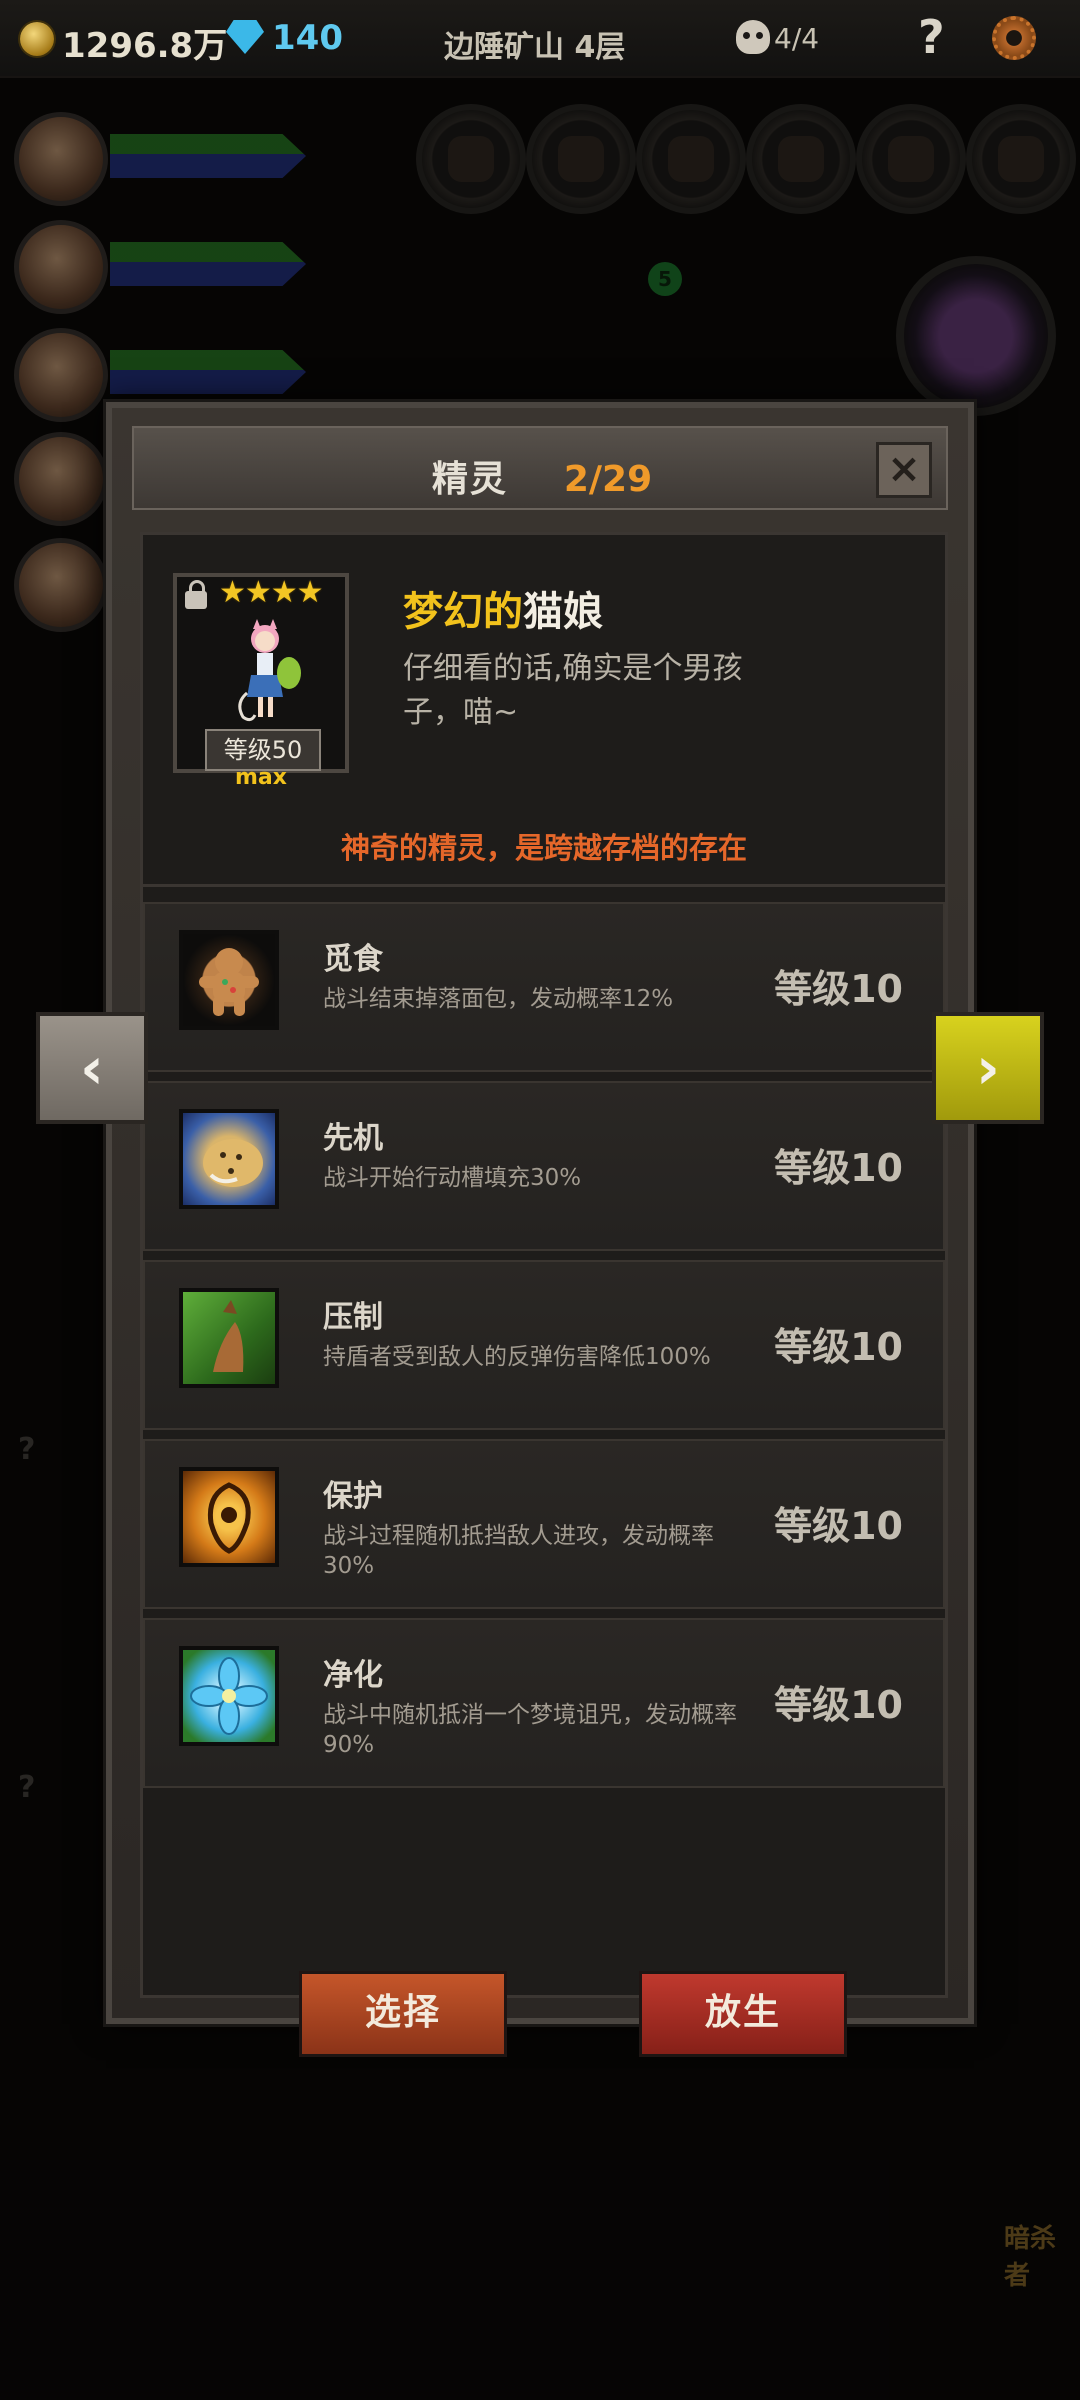  I want to click on prev-pet-button: ‹, so click(92, 1068).